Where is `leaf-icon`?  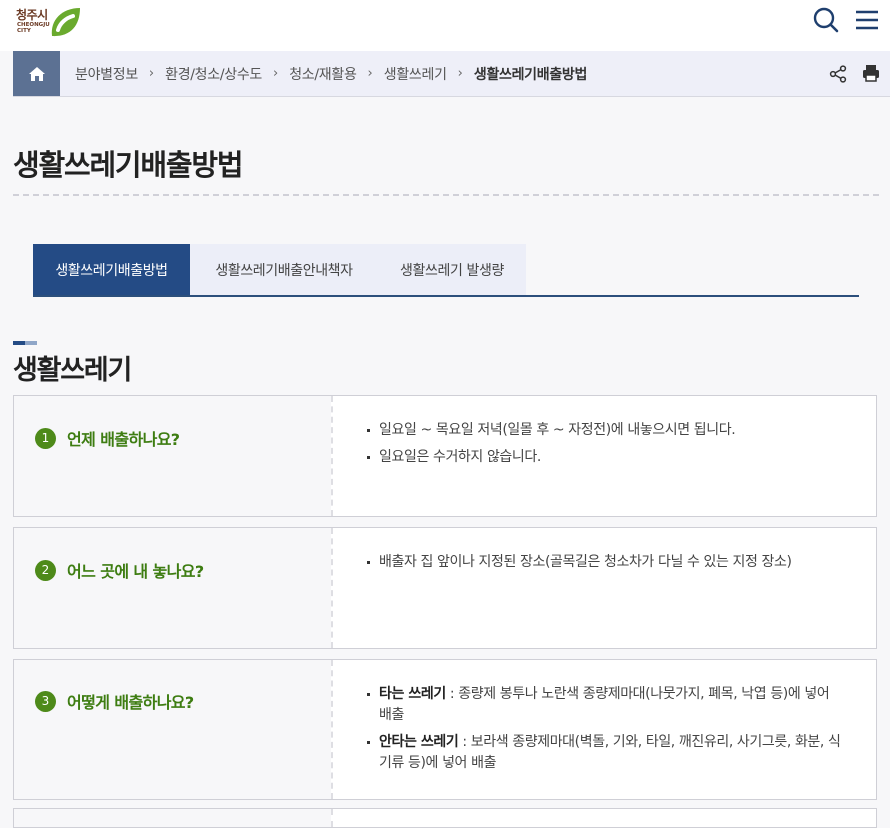 leaf-icon is located at coordinates (65, 22).